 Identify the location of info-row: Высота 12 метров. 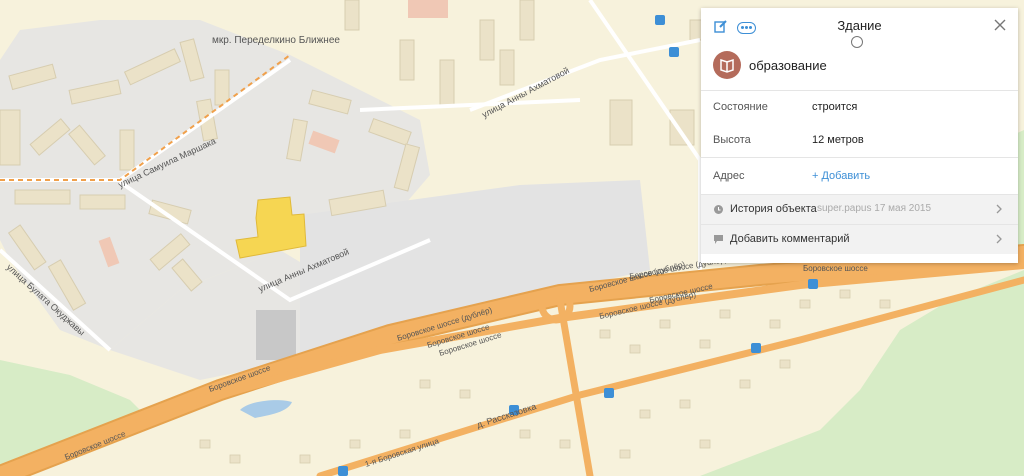
(859, 140).